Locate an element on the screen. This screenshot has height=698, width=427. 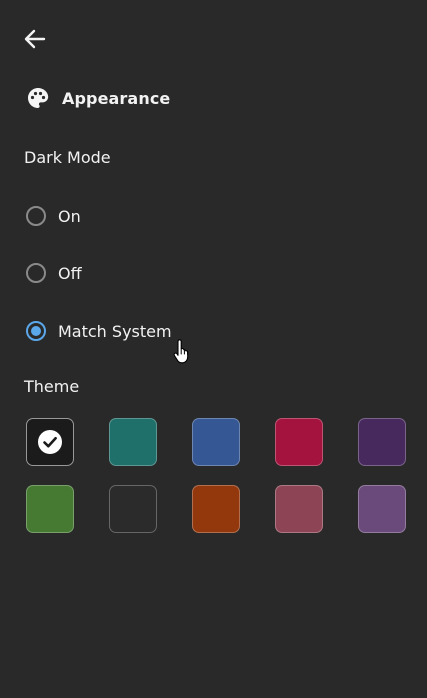
dark-mode-option-match-system: Match System is located at coordinates (99, 331).